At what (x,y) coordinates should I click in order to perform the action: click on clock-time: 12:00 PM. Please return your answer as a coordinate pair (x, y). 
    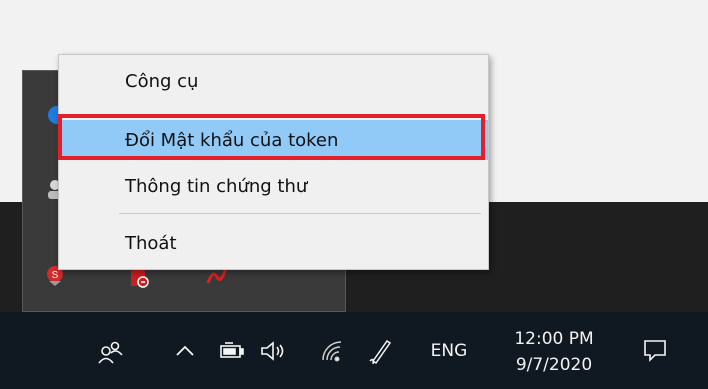
    Looking at the image, I should click on (554, 339).